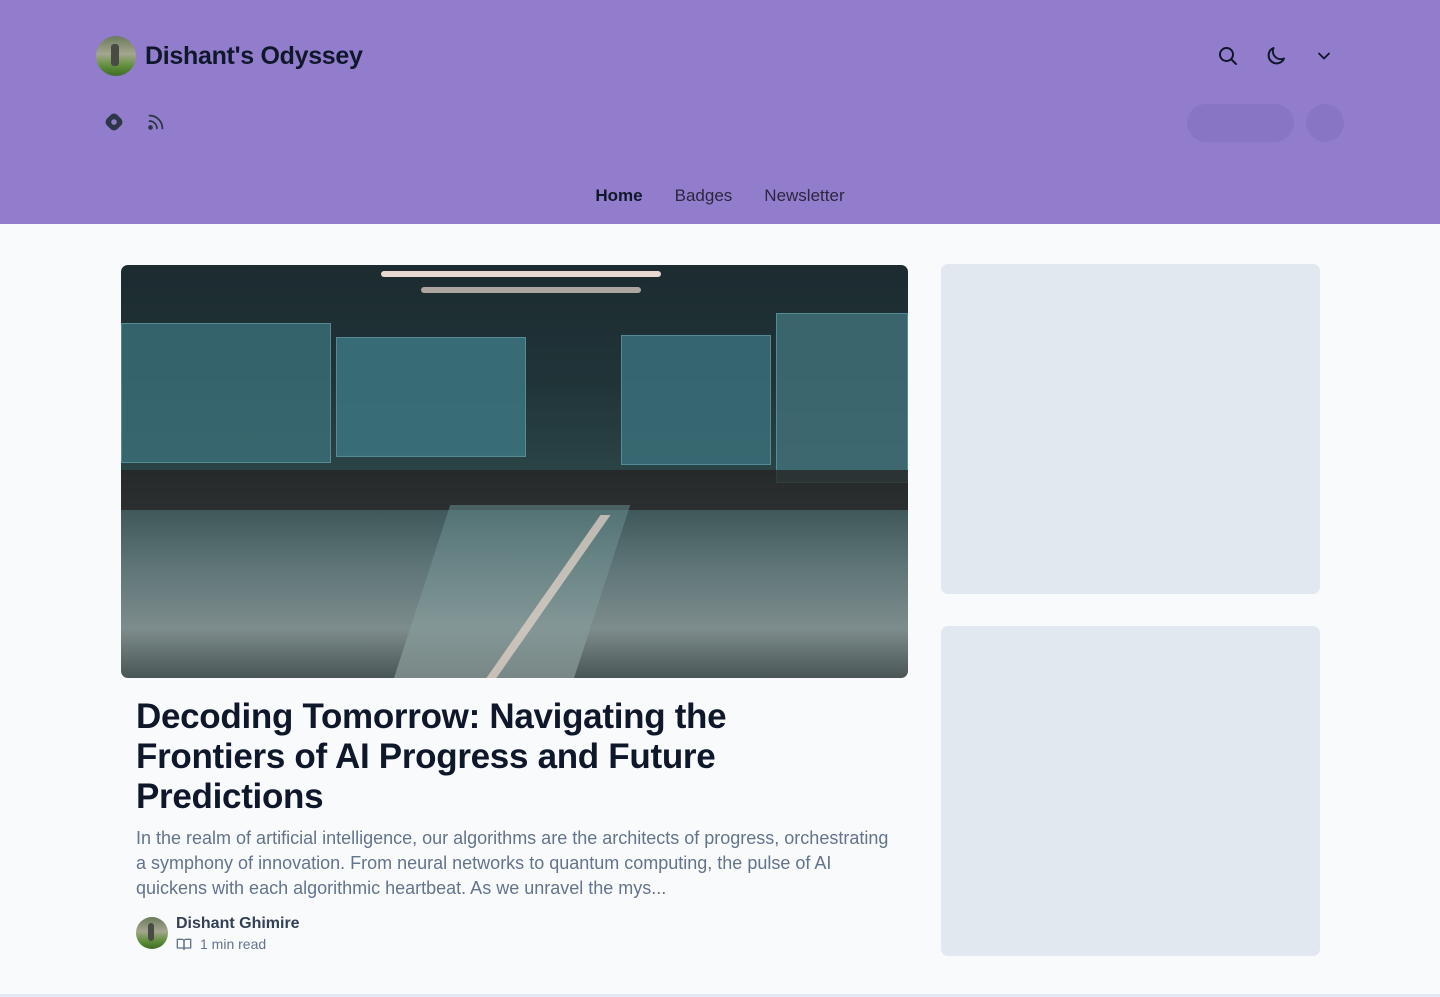  I want to click on search-icon, so click(1228, 56).